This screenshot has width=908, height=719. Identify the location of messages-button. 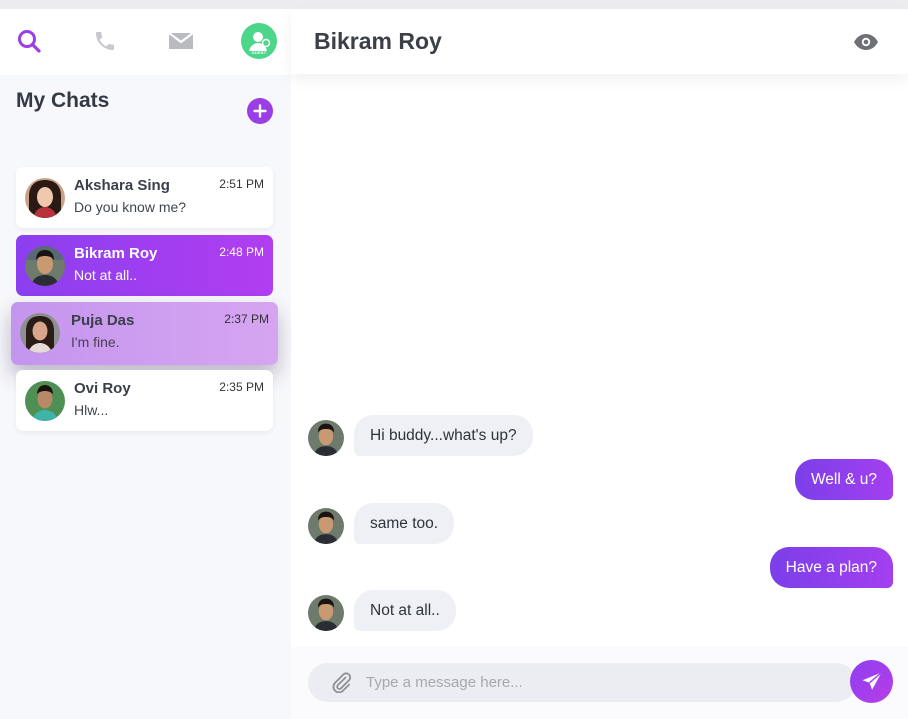
(181, 41).